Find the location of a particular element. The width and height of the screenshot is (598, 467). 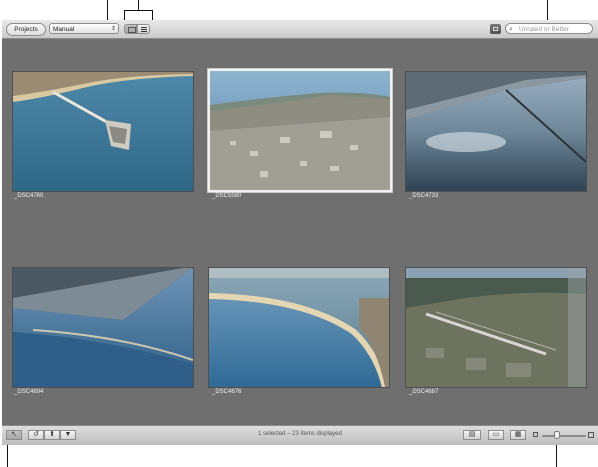

large-thumbnail-icon is located at coordinates (591, 435).